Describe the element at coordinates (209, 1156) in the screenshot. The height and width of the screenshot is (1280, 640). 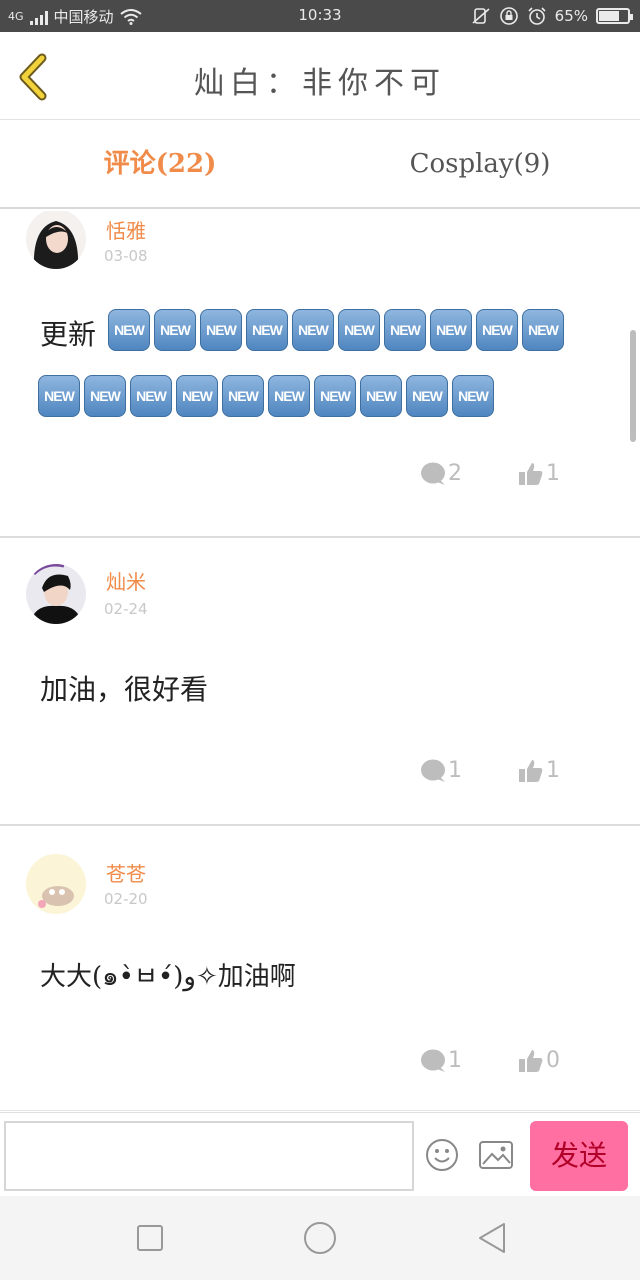
I see `comment-input` at that location.